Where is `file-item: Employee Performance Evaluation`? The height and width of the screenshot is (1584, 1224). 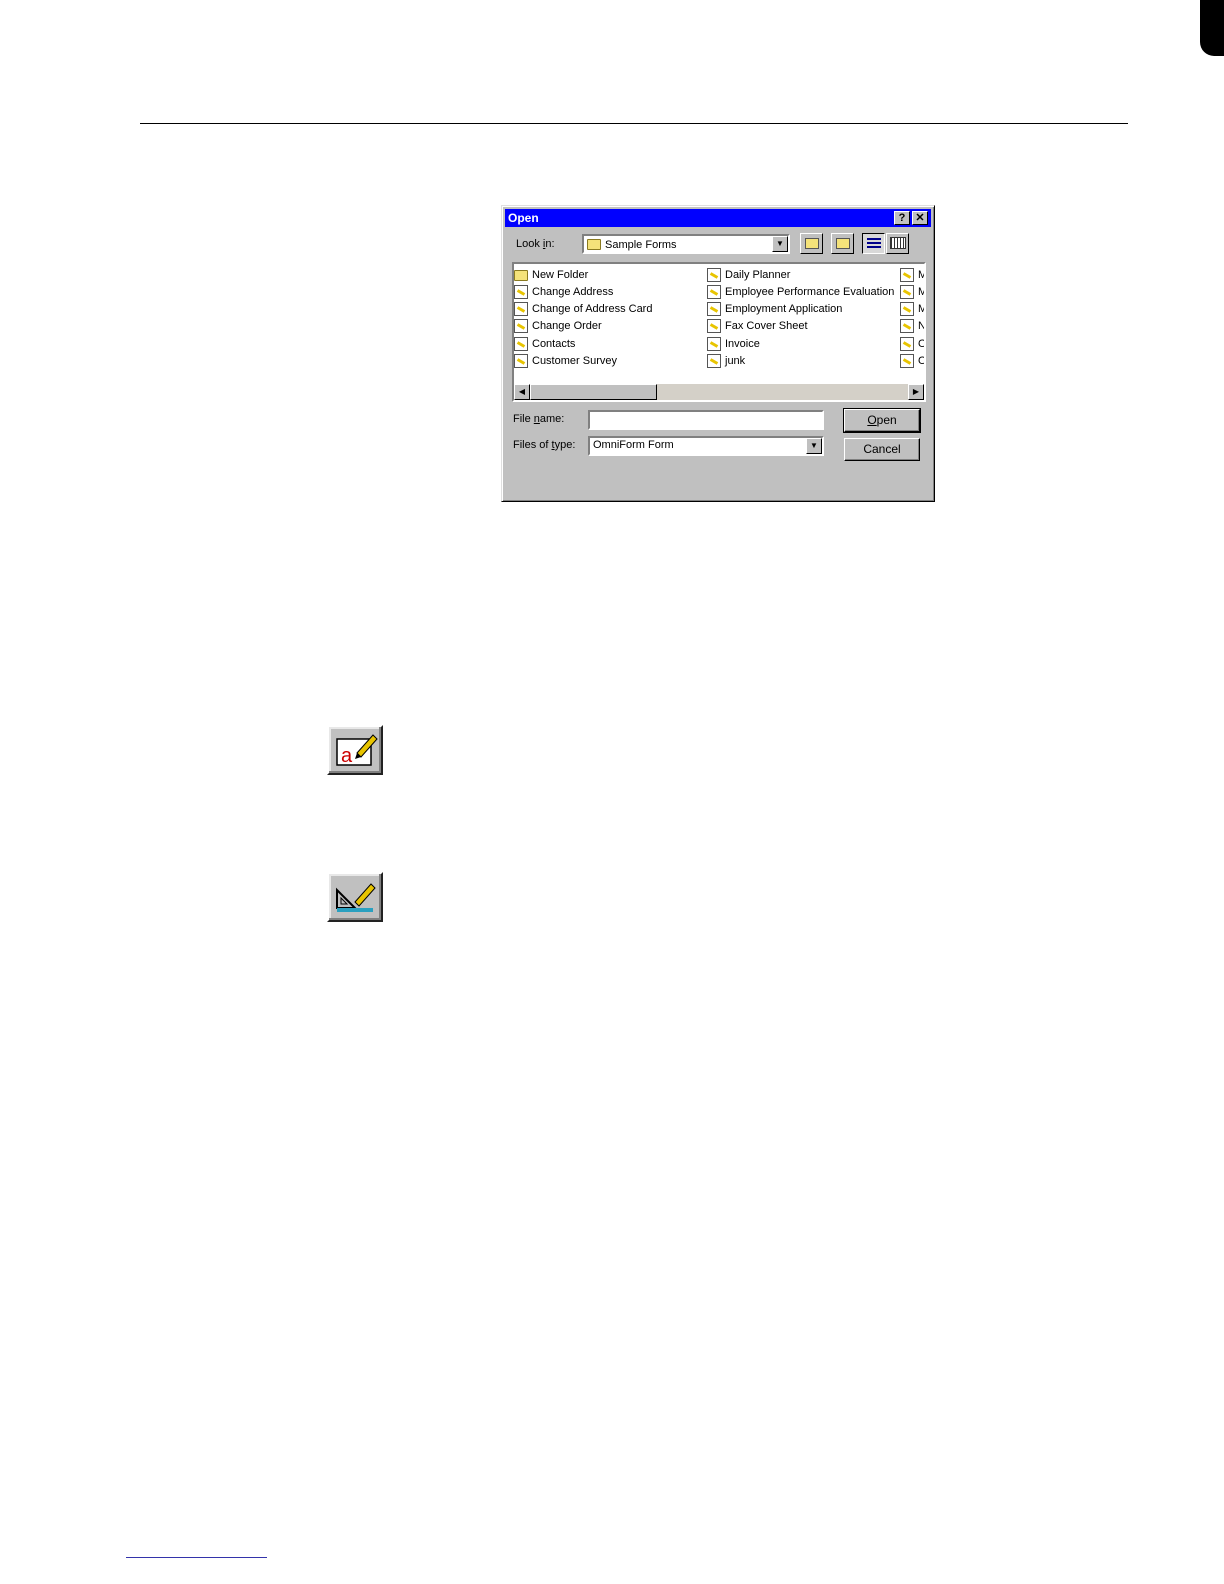 file-item: Employee Performance Evaluation is located at coordinates (800, 291).